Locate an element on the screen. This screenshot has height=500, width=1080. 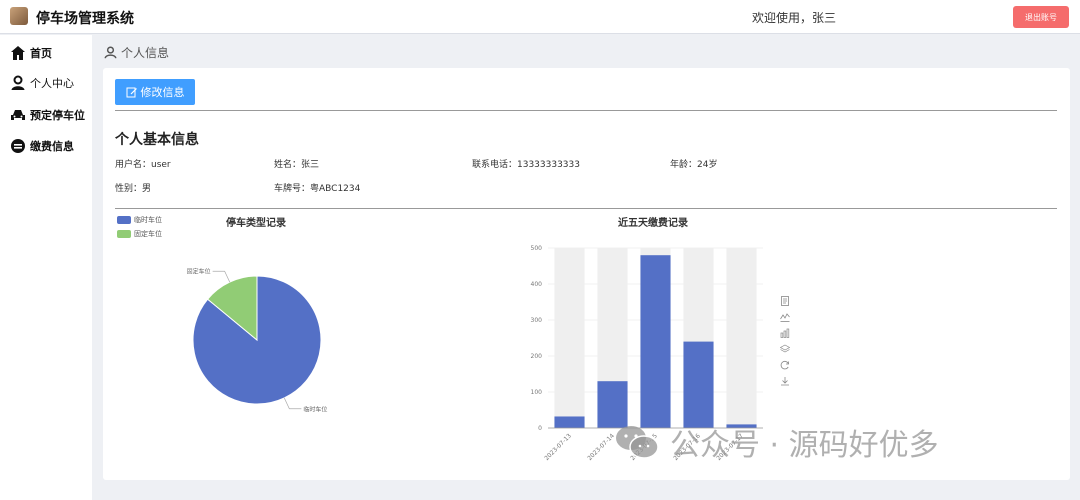
field-gender: 性别：男 is located at coordinates (133, 189).